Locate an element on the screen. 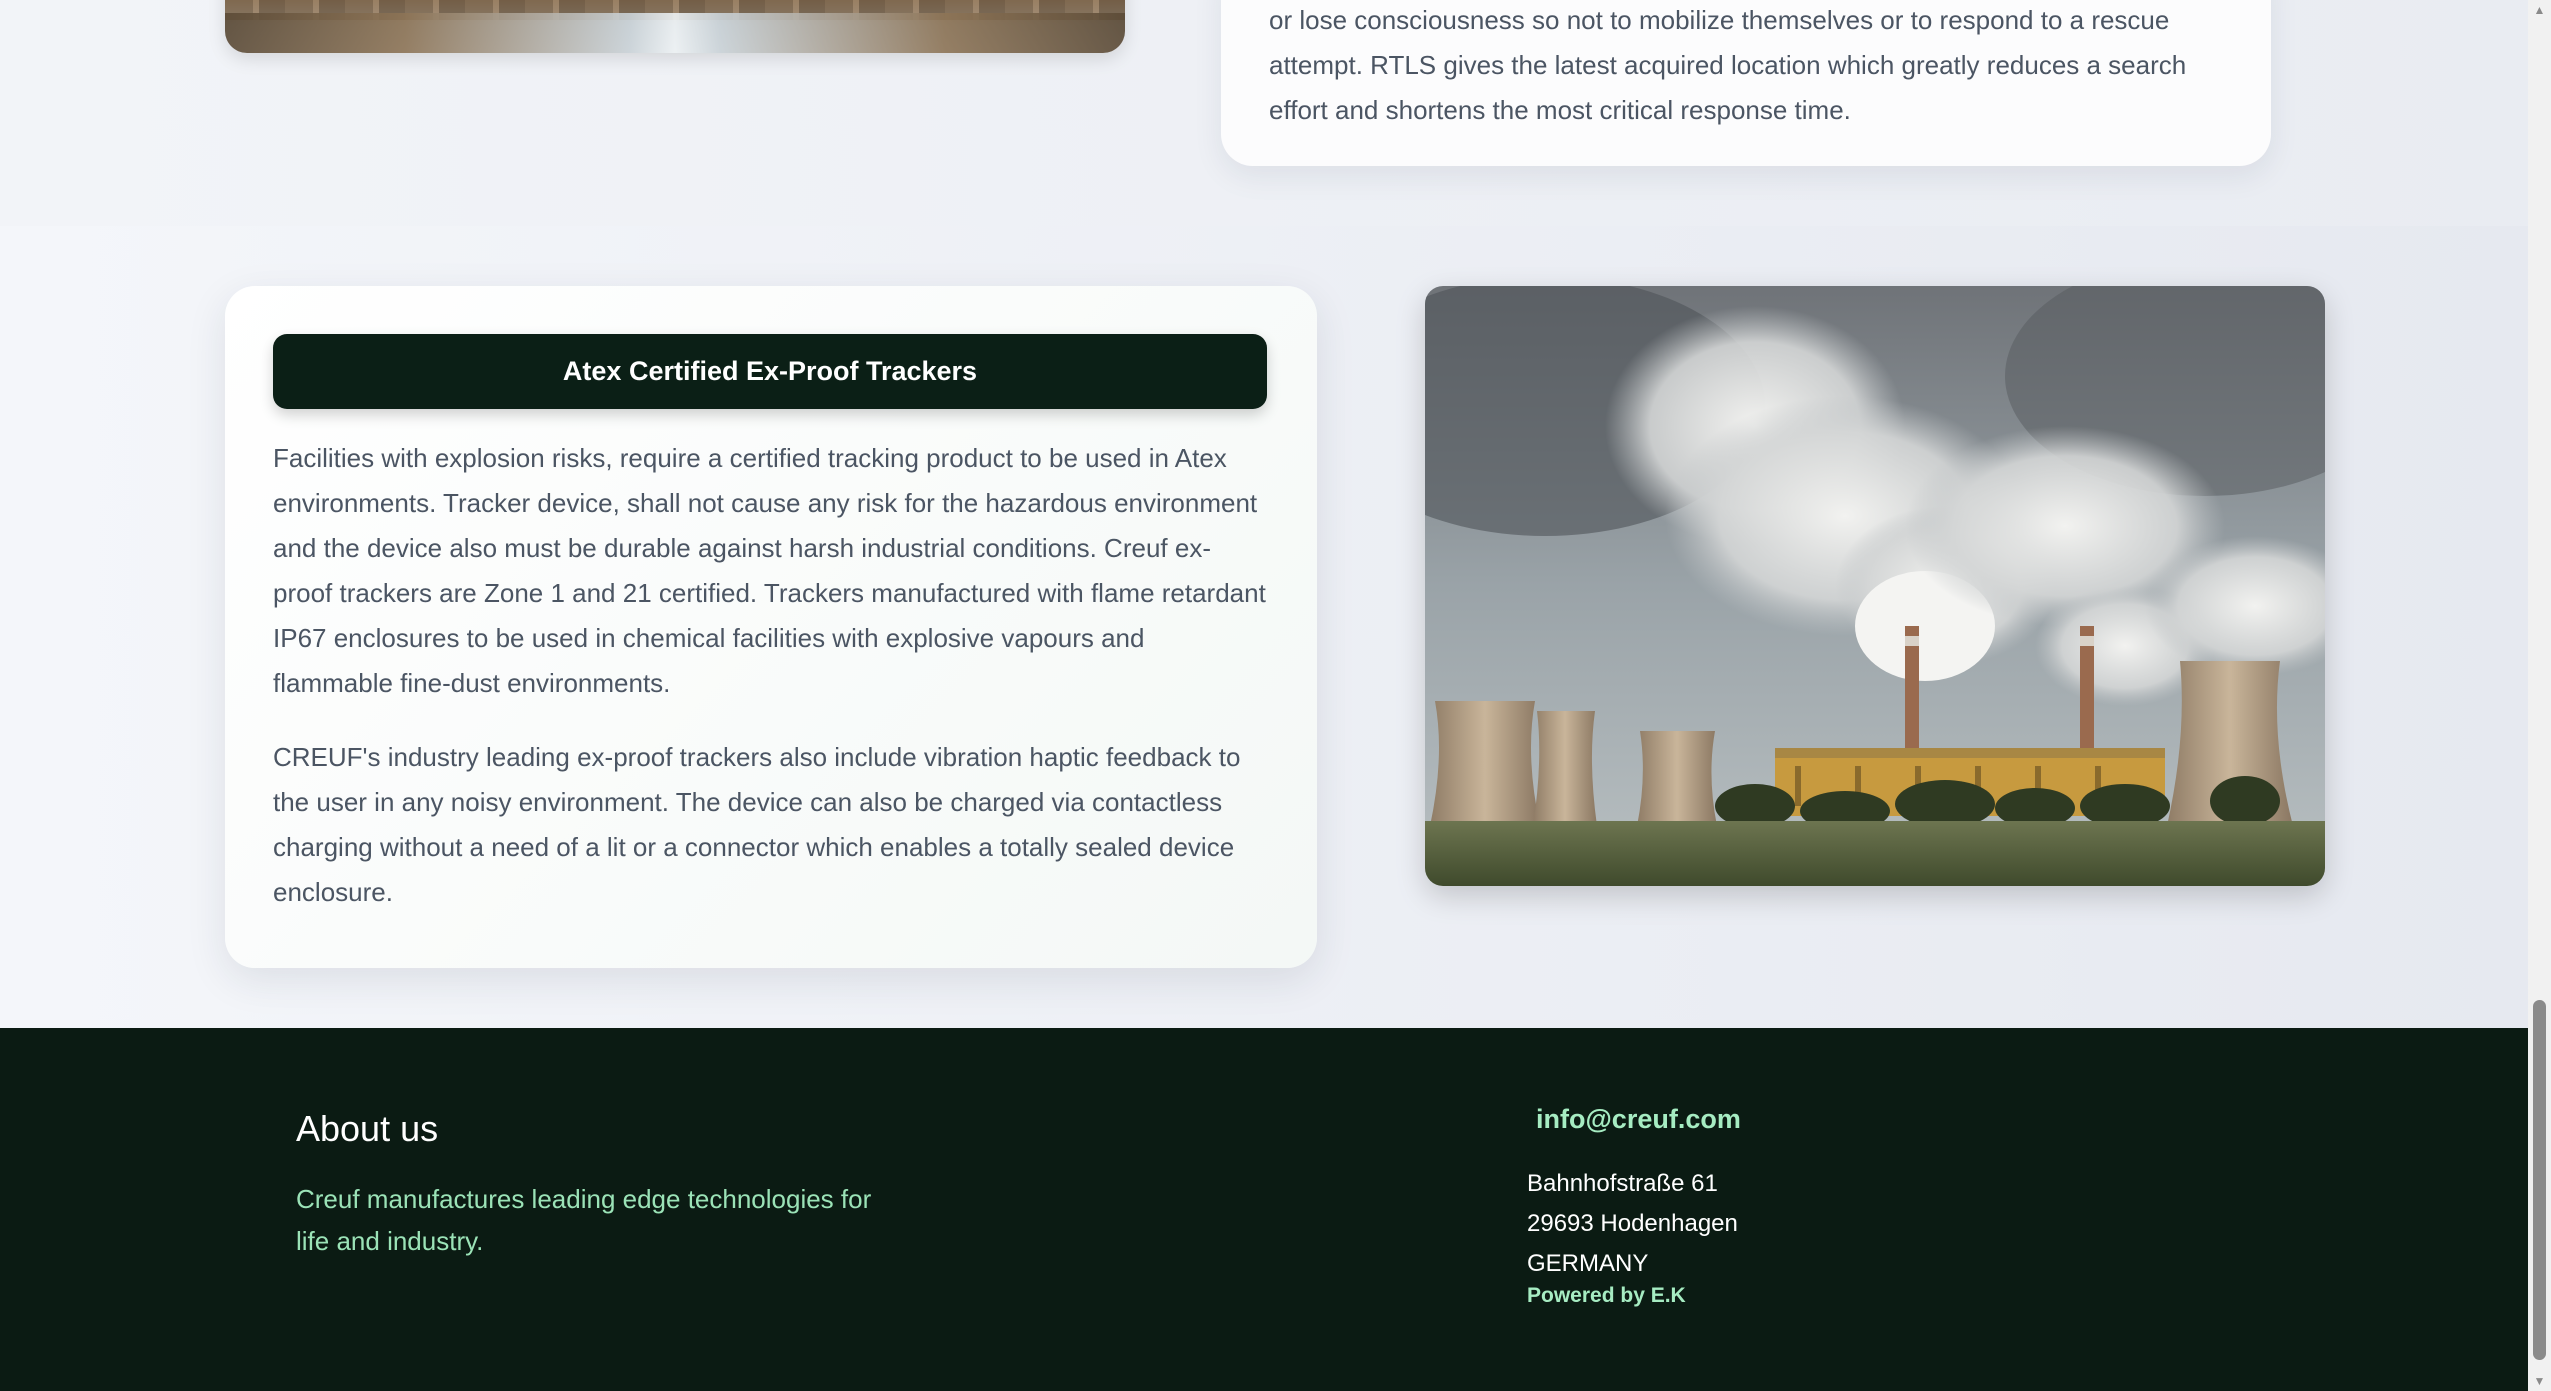 This screenshot has height=1391, width=2551. email-link: info@creuf.com is located at coordinates (1638, 1119).